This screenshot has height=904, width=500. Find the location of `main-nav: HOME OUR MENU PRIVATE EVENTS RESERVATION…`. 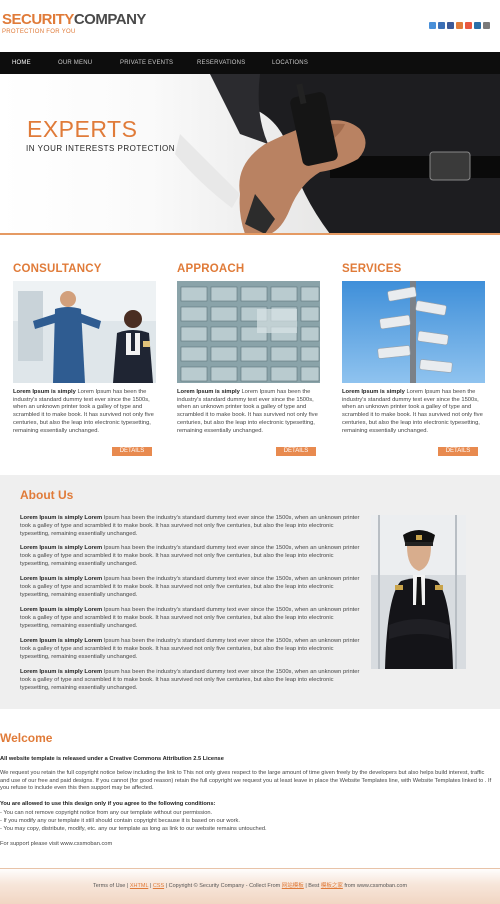

main-nav: HOME OUR MENU PRIVATE EVENTS RESERVATION… is located at coordinates (250, 63).